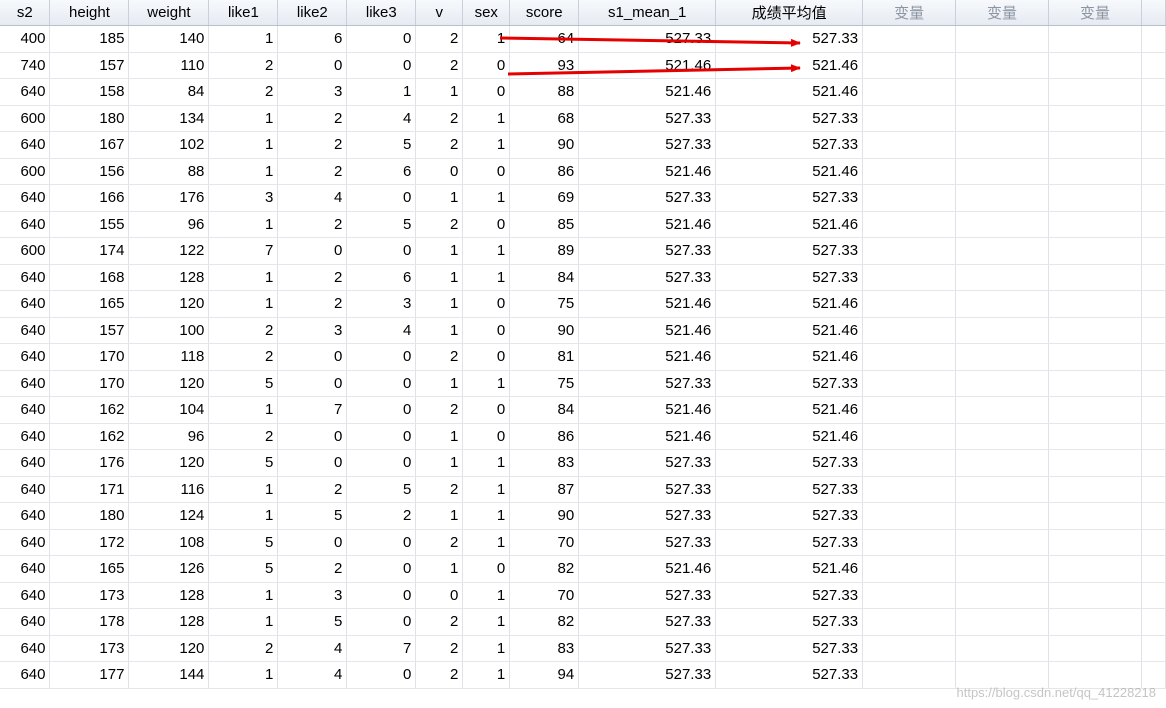 The height and width of the screenshot is (708, 1166). What do you see at coordinates (544, 463) in the screenshot?
I see `cell-score: 83` at bounding box center [544, 463].